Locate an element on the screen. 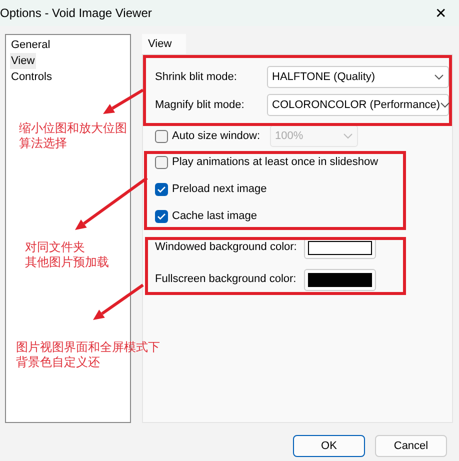  checkbox-label: Play animations at least once in slideshow is located at coordinates (275, 162).